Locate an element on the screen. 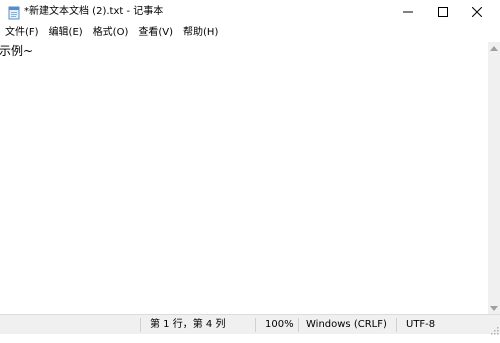 Image resolution: width=500 pixels, height=343 pixels. menu-edit: 编辑(E) is located at coordinates (66, 33).